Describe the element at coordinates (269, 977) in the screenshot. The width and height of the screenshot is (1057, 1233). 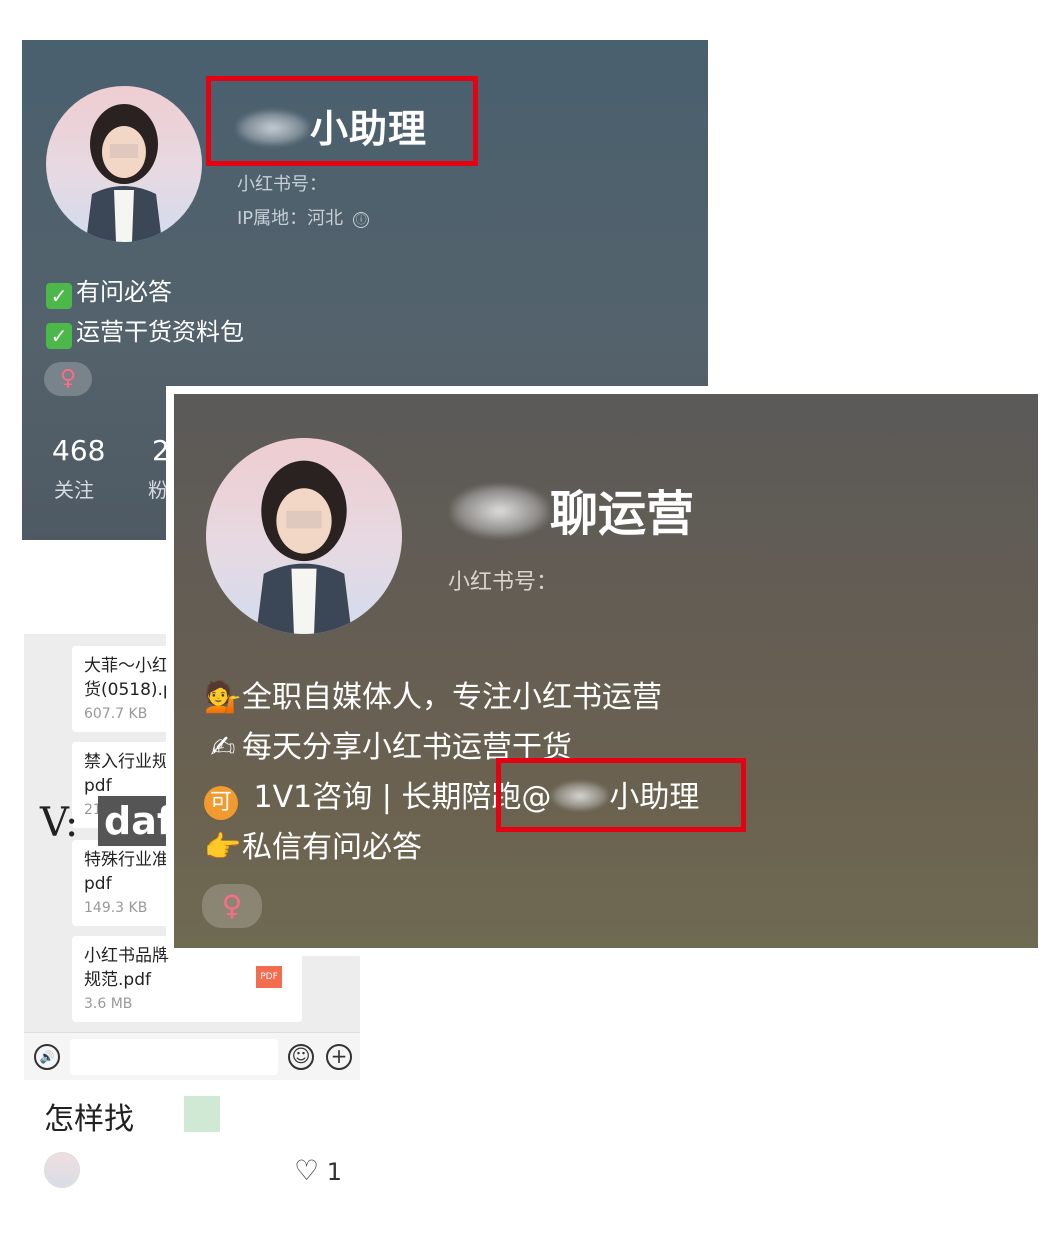
I see `pdf-icon: PDF` at that location.